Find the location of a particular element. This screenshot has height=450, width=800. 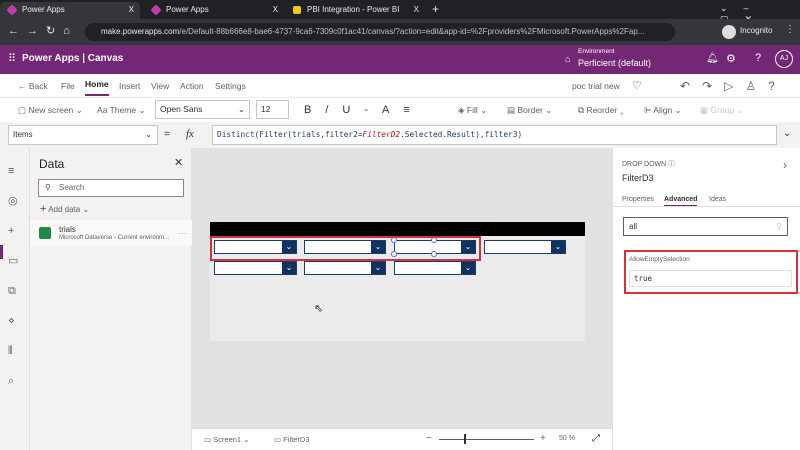

app-checker-icon: ♡ is located at coordinates (637, 86).